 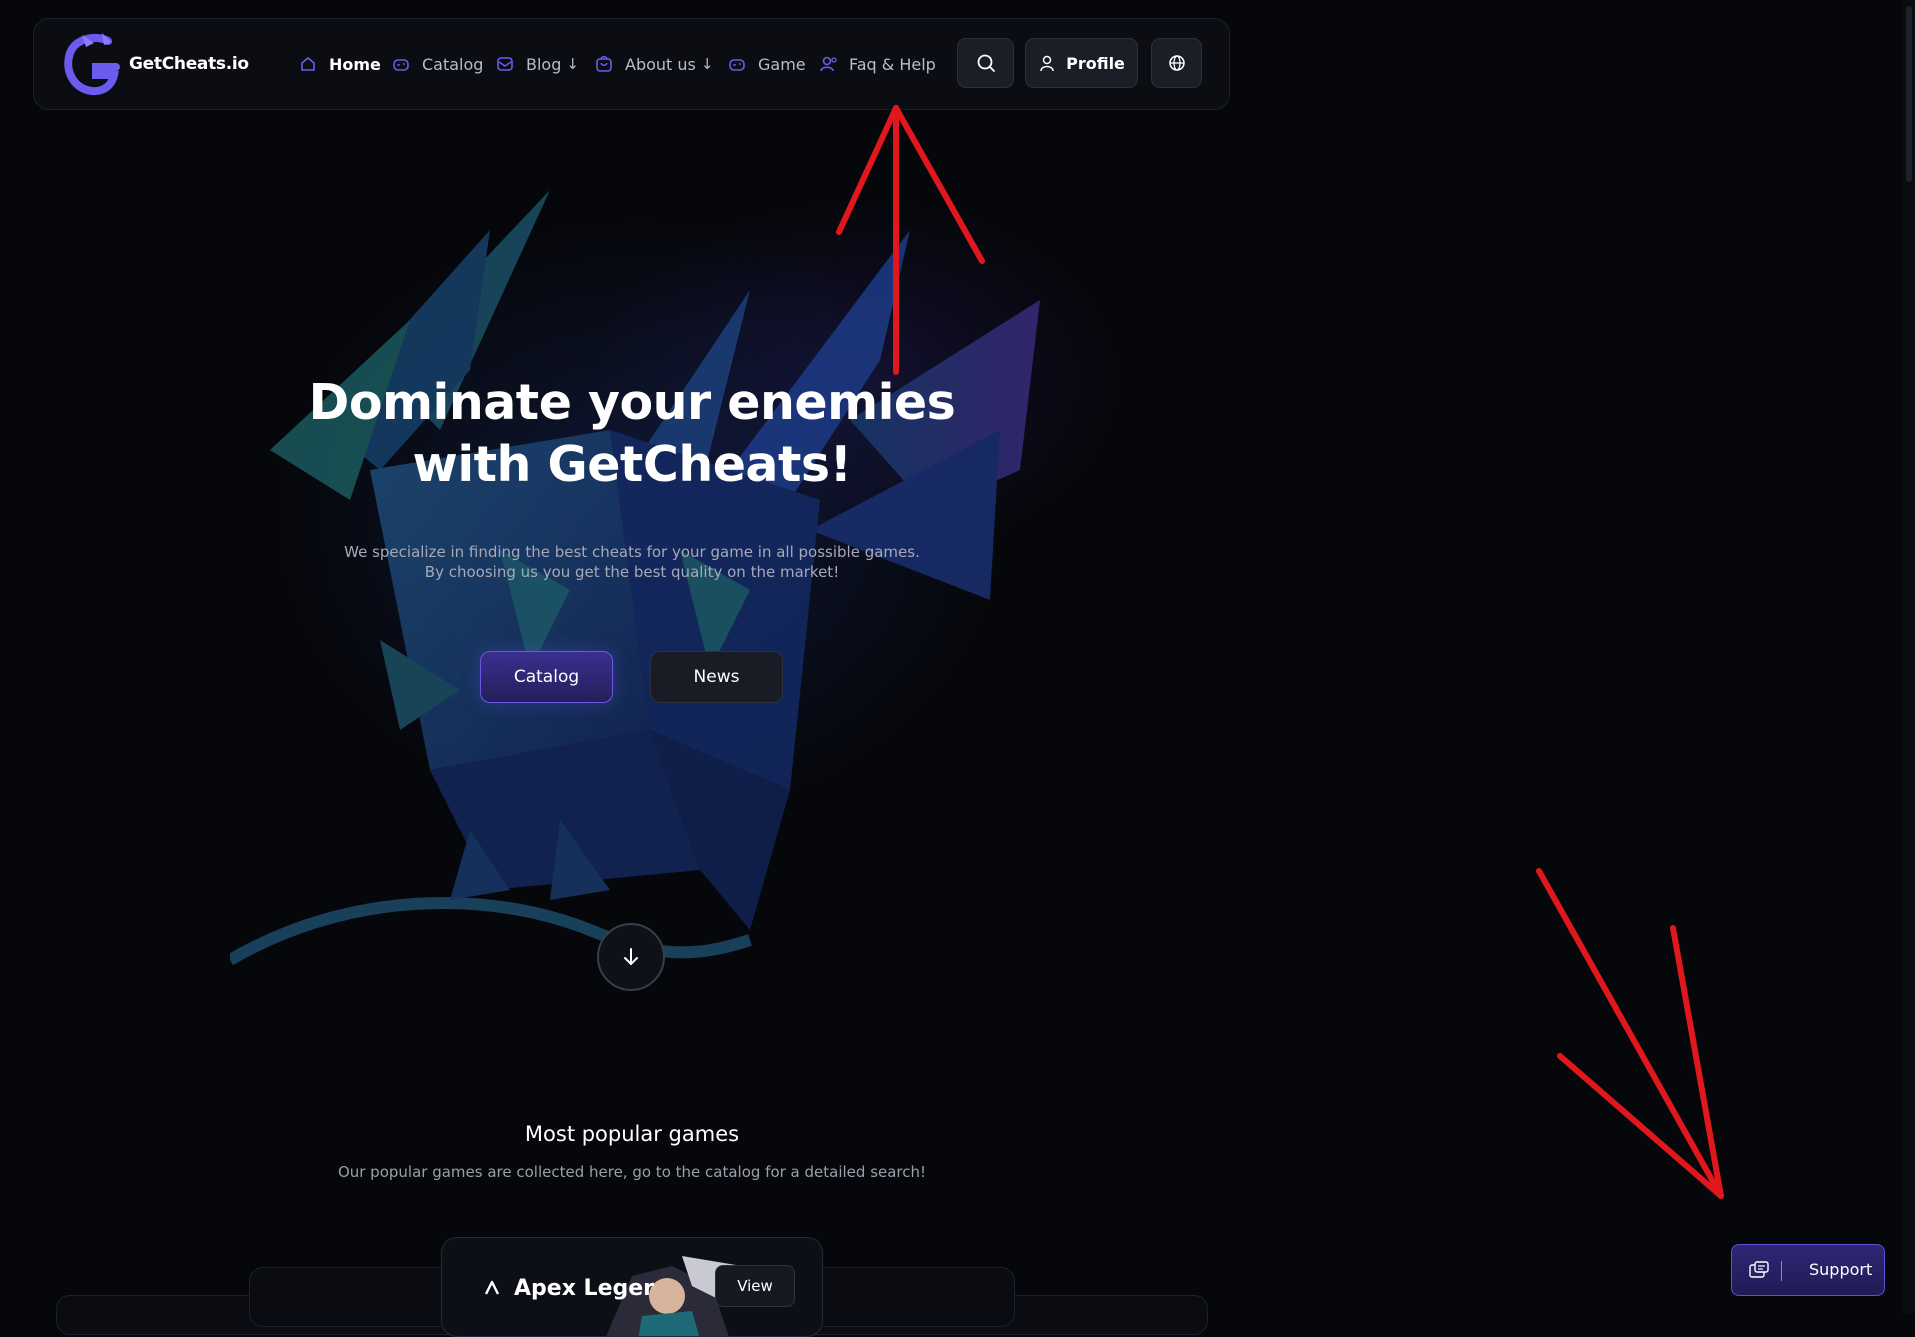 I want to click on mail-icon, so click(x=505, y=64).